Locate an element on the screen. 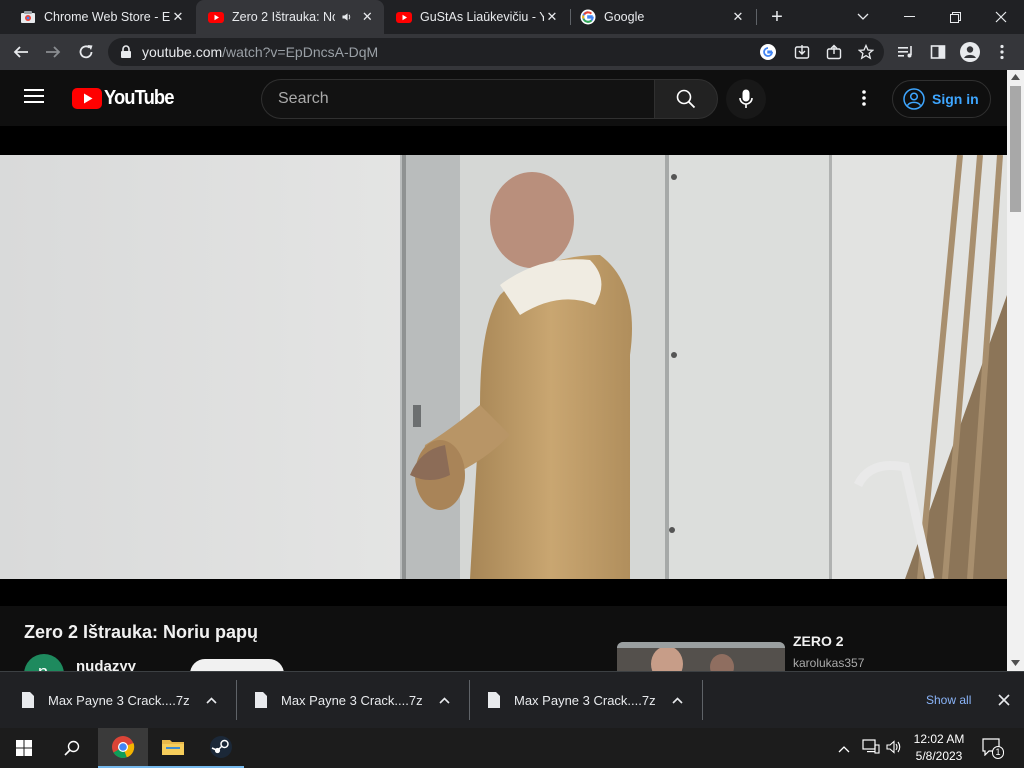 This screenshot has height=768, width=1024. taskbar-search-button is located at coordinates (72, 748).